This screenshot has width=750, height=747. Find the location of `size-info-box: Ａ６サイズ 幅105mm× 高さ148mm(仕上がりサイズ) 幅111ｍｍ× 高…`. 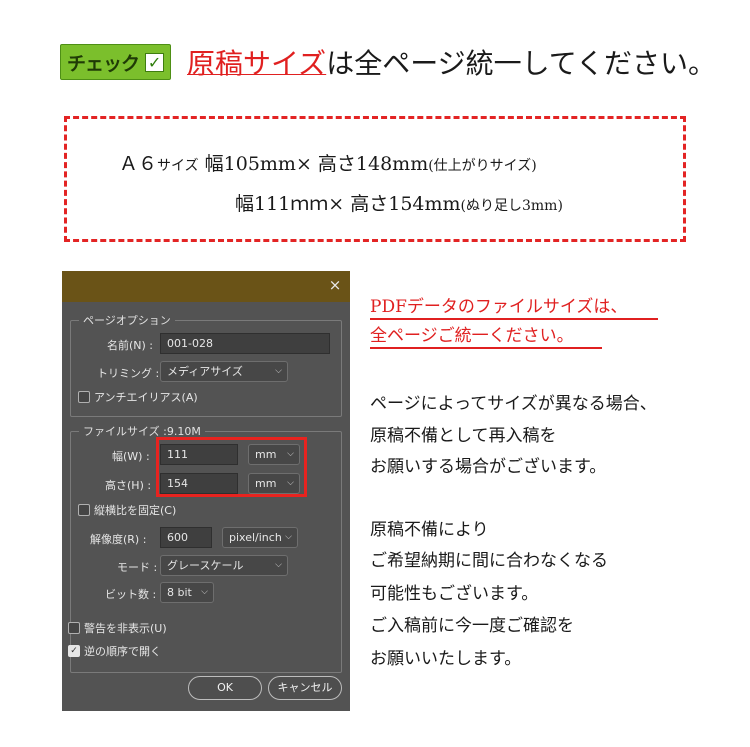

size-info-box: Ａ６サイズ 幅105mm× 高さ148mm(仕上がりサイズ) 幅111ｍｍ× 高… is located at coordinates (375, 179).